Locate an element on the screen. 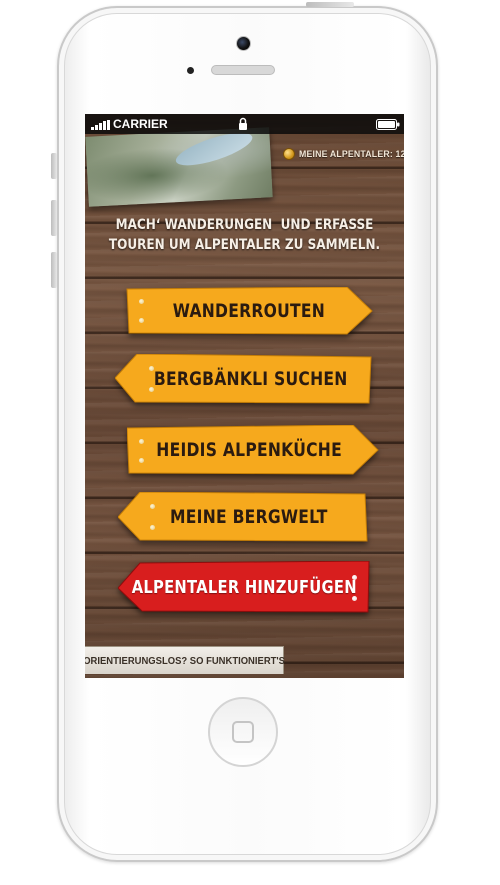  power-button is located at coordinates (330, 4).